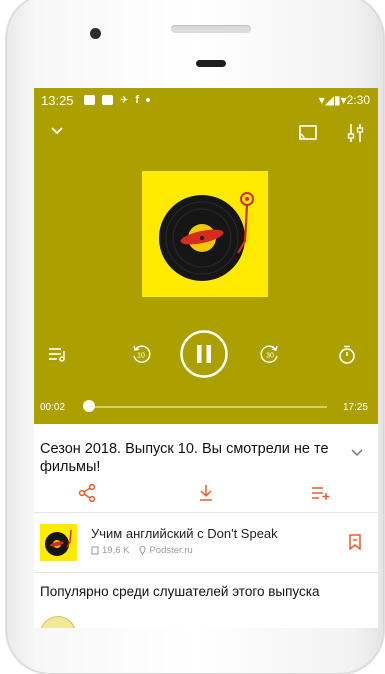 The height and width of the screenshot is (674, 385). Describe the element at coordinates (88, 406) in the screenshot. I see `progress-thumb` at that location.